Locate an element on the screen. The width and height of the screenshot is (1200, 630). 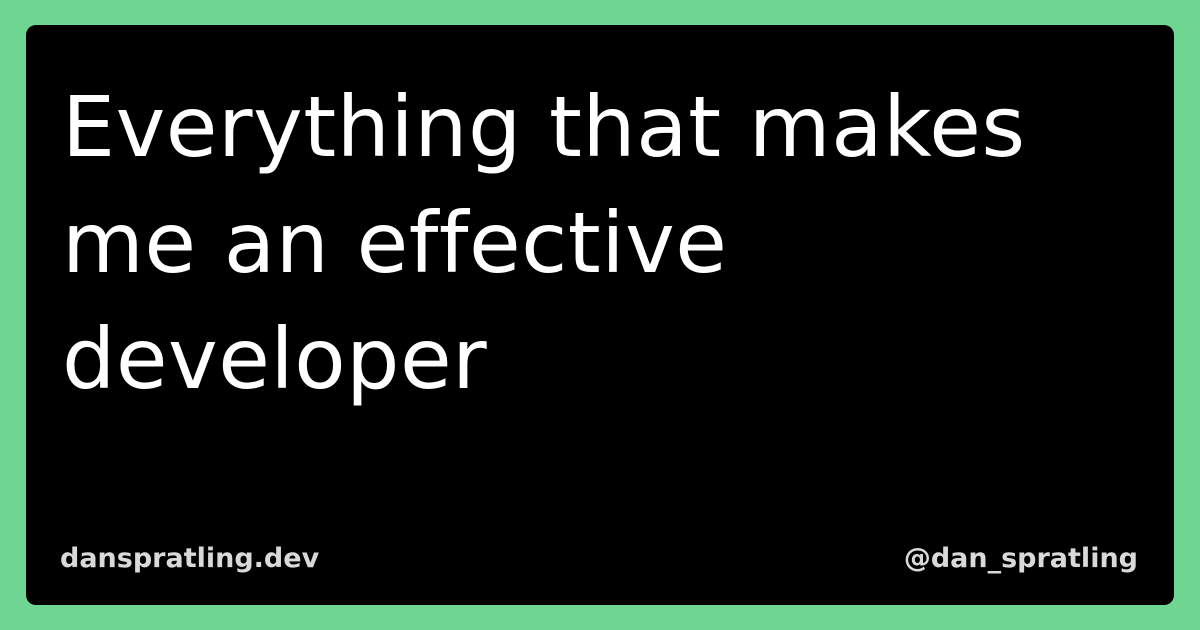
site-domain: danspratling.dev is located at coordinates (190, 558).